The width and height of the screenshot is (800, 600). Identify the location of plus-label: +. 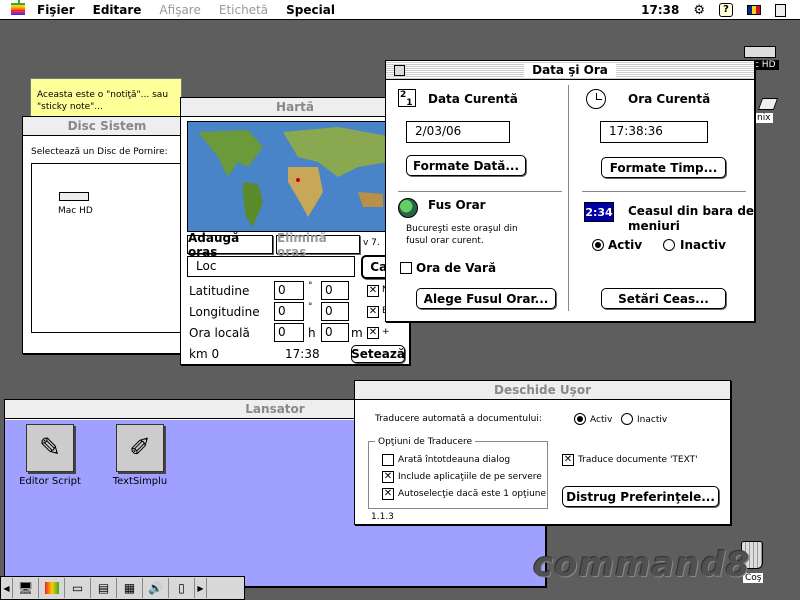
(386, 332).